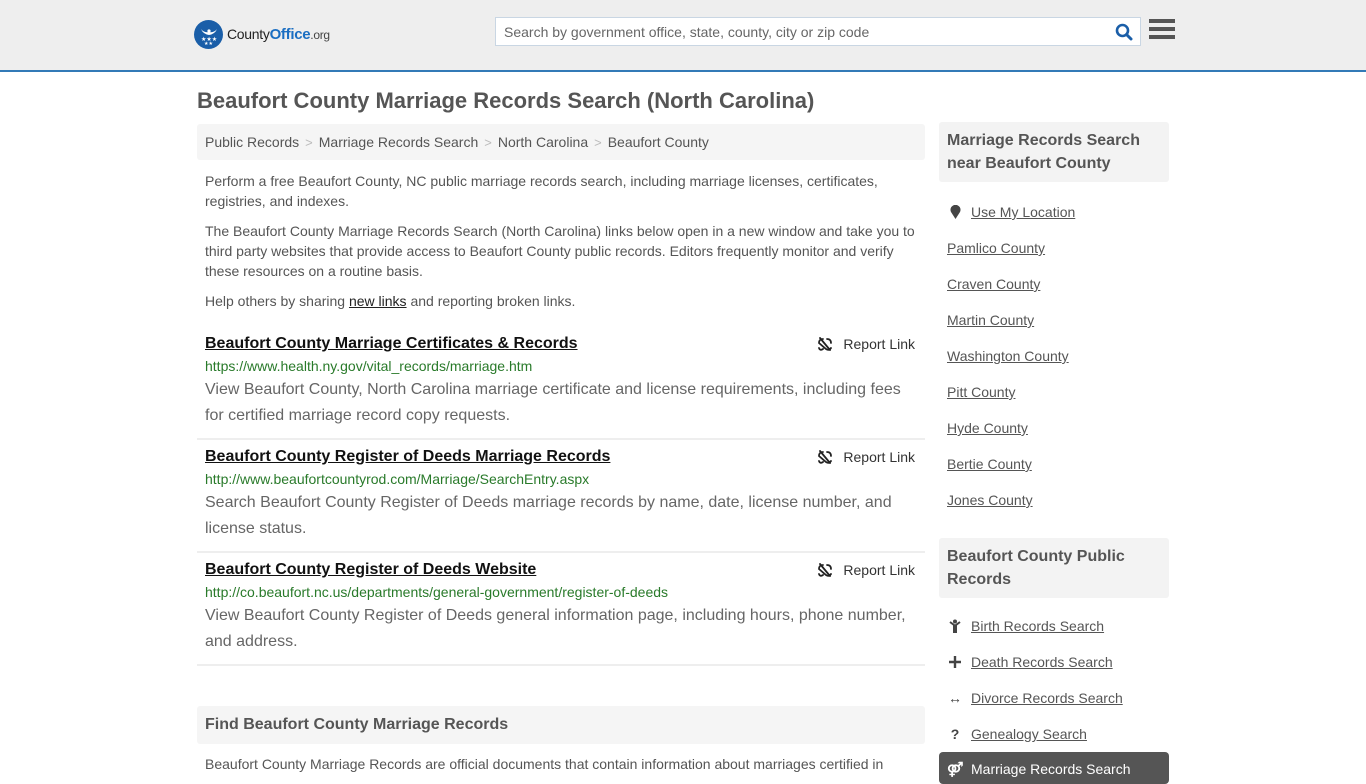 This screenshot has height=784, width=1366. I want to click on search-icon, so click(1124, 31).